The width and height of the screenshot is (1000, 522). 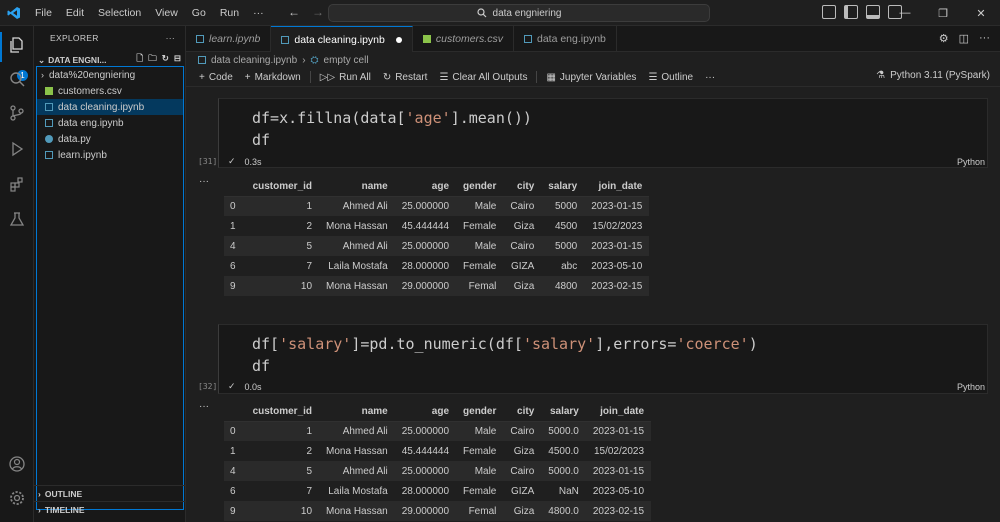 What do you see at coordinates (216, 77) in the screenshot?
I see `add-code-button: + Code` at bounding box center [216, 77].